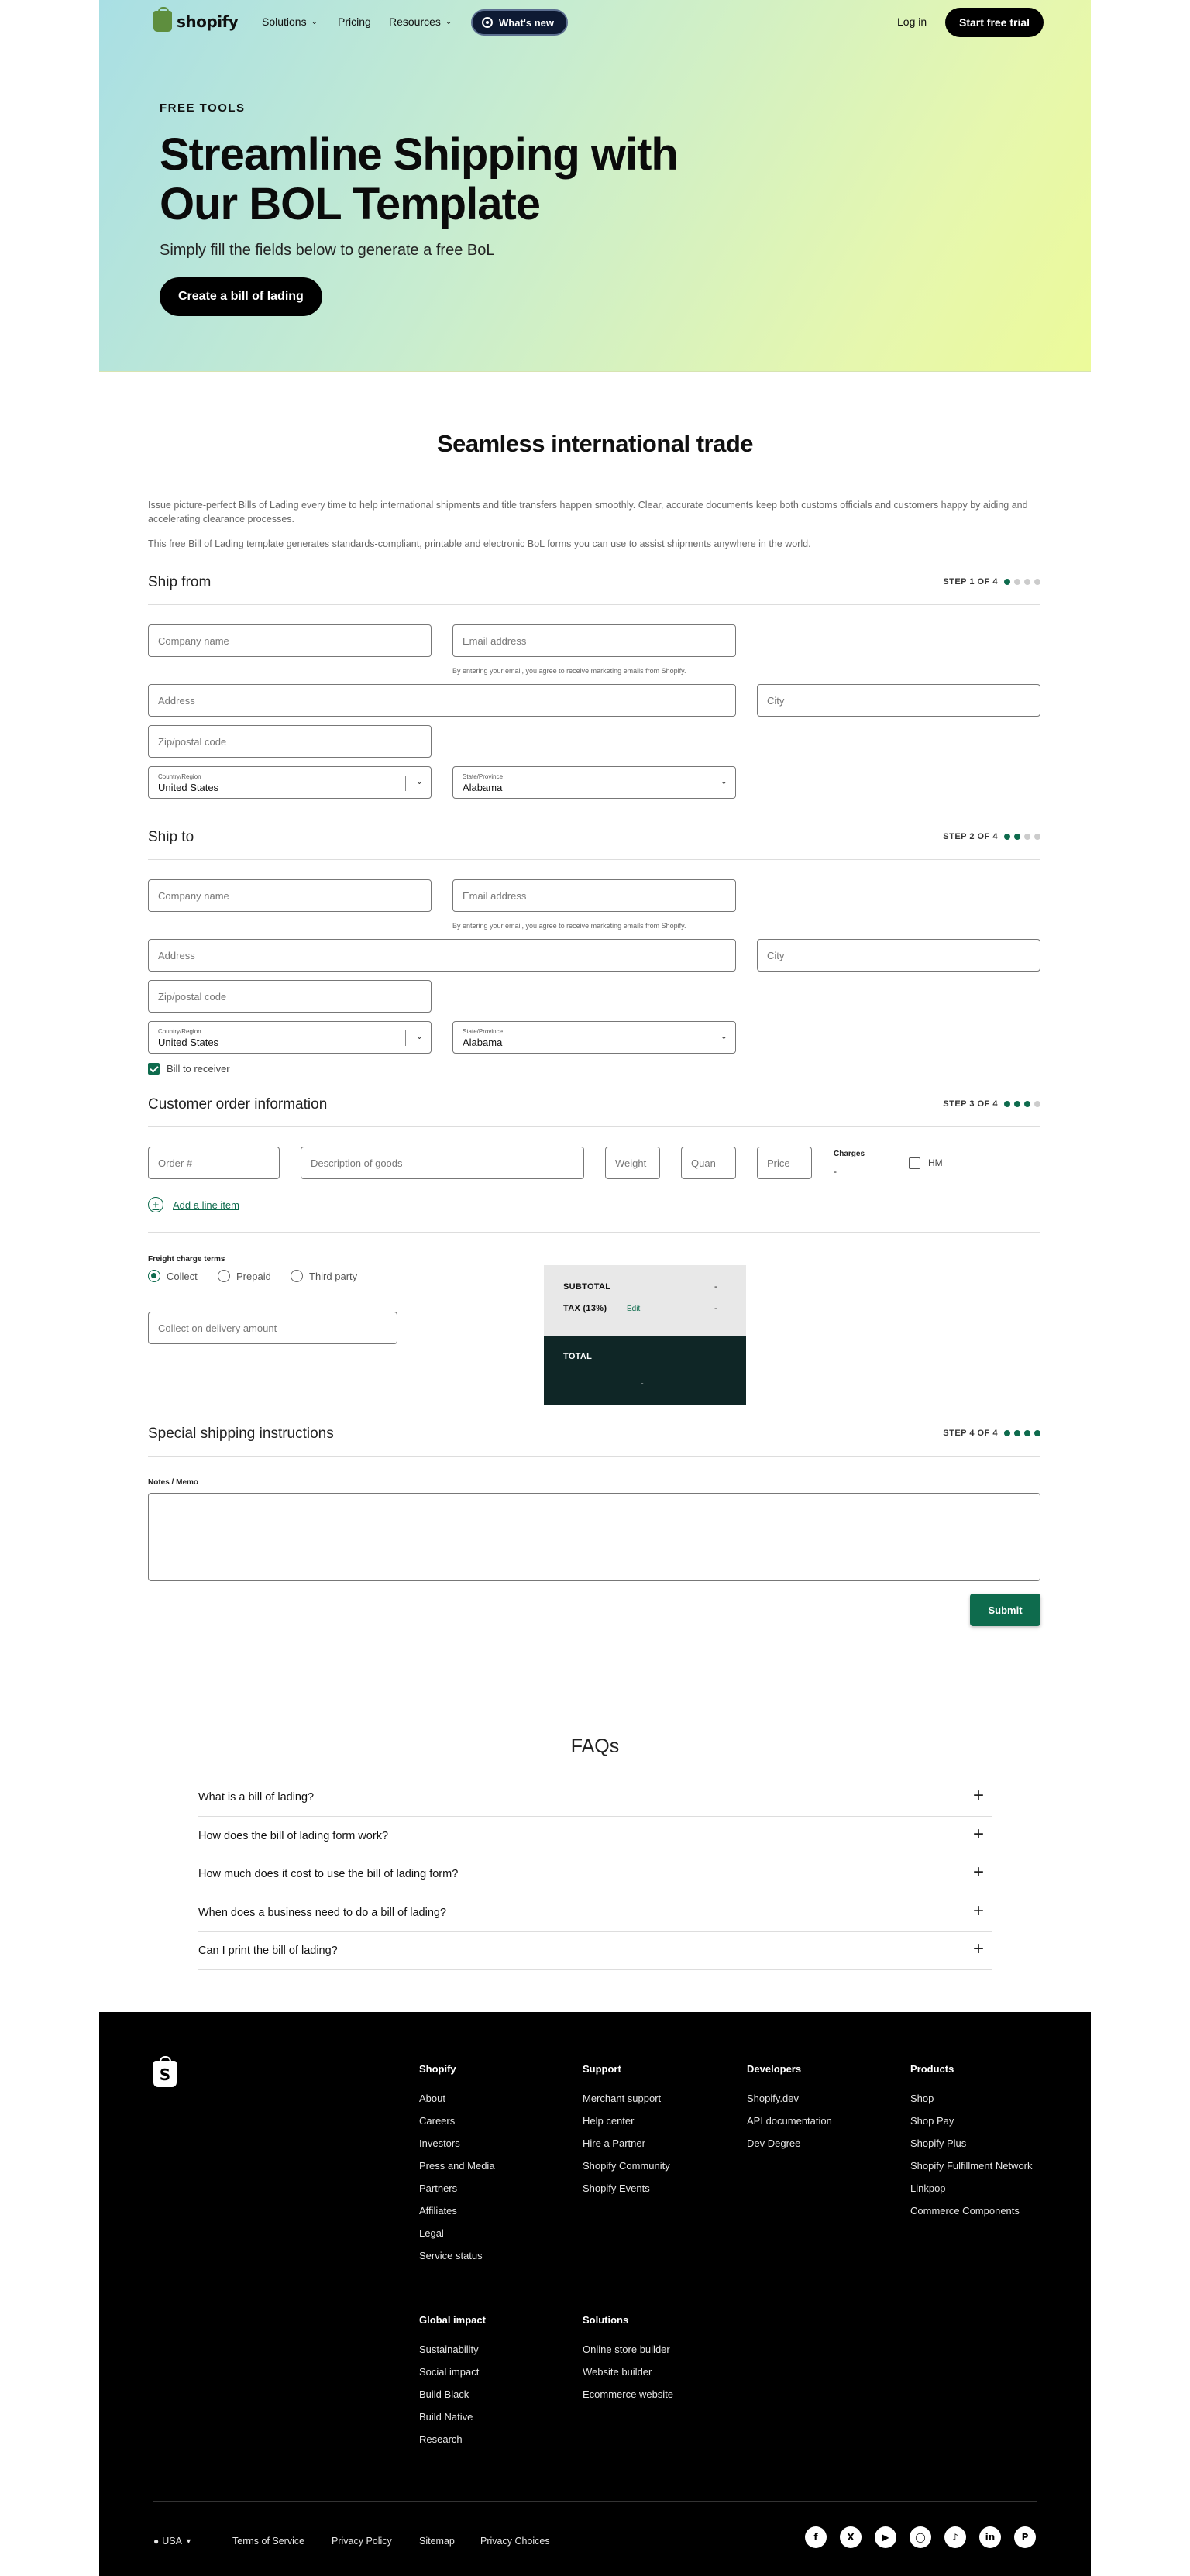  What do you see at coordinates (932, 2121) in the screenshot?
I see `footer-link: Shop Pay` at bounding box center [932, 2121].